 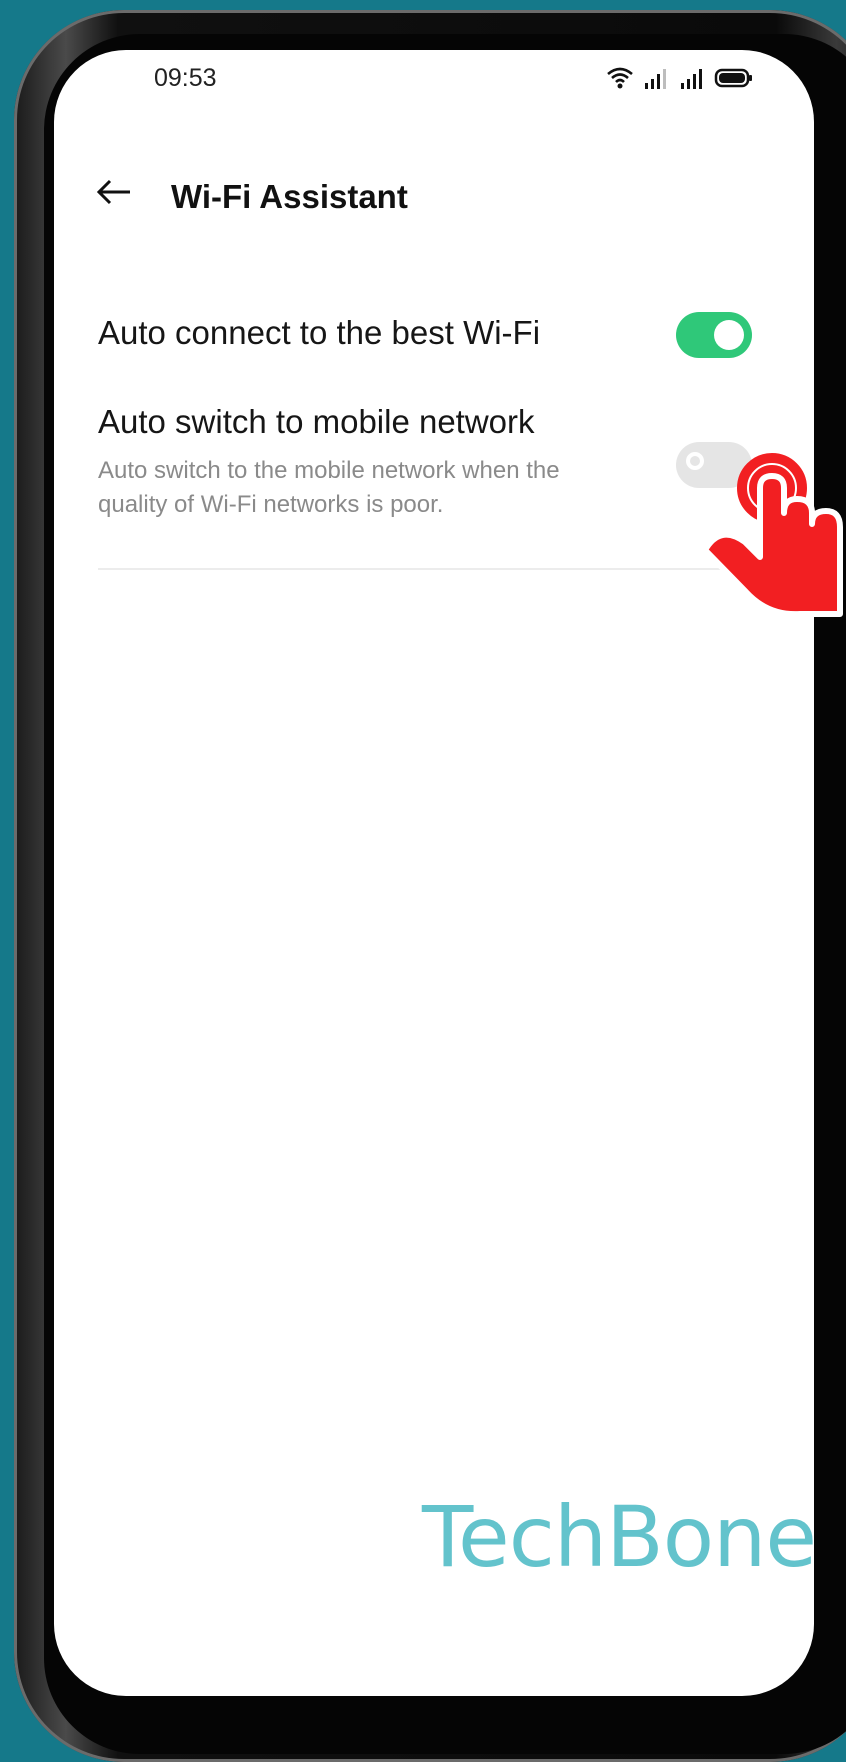 I want to click on setting-title: Auto switch to mobile network, so click(x=316, y=421).